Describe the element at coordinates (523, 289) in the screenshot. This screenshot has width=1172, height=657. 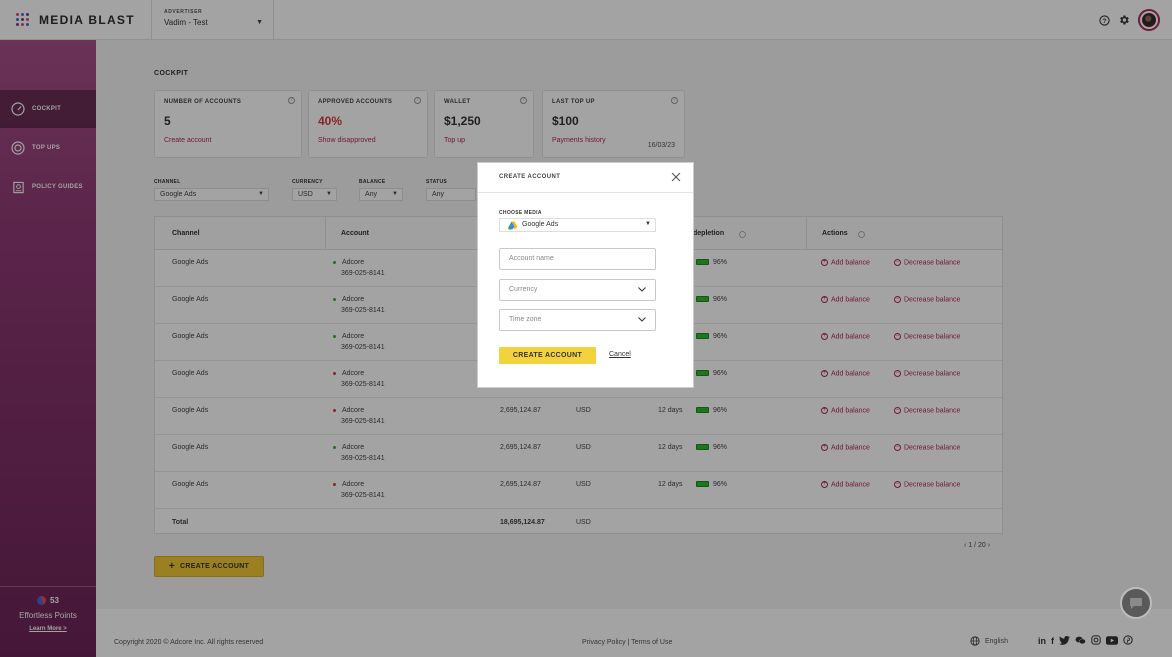
I see `currency-placeholder: Currency` at that location.